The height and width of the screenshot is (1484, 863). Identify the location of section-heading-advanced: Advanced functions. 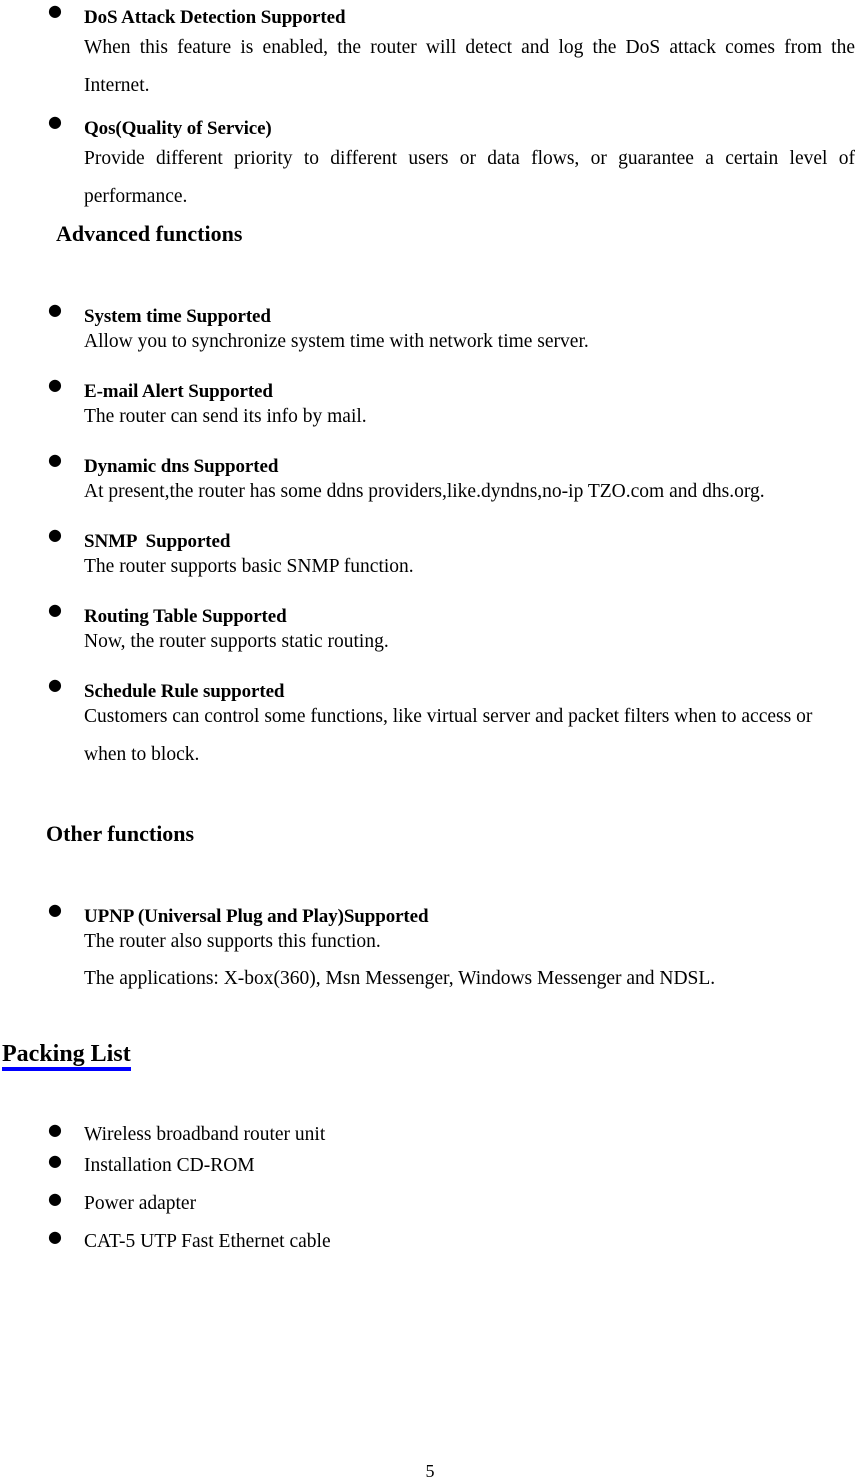
(149, 233).